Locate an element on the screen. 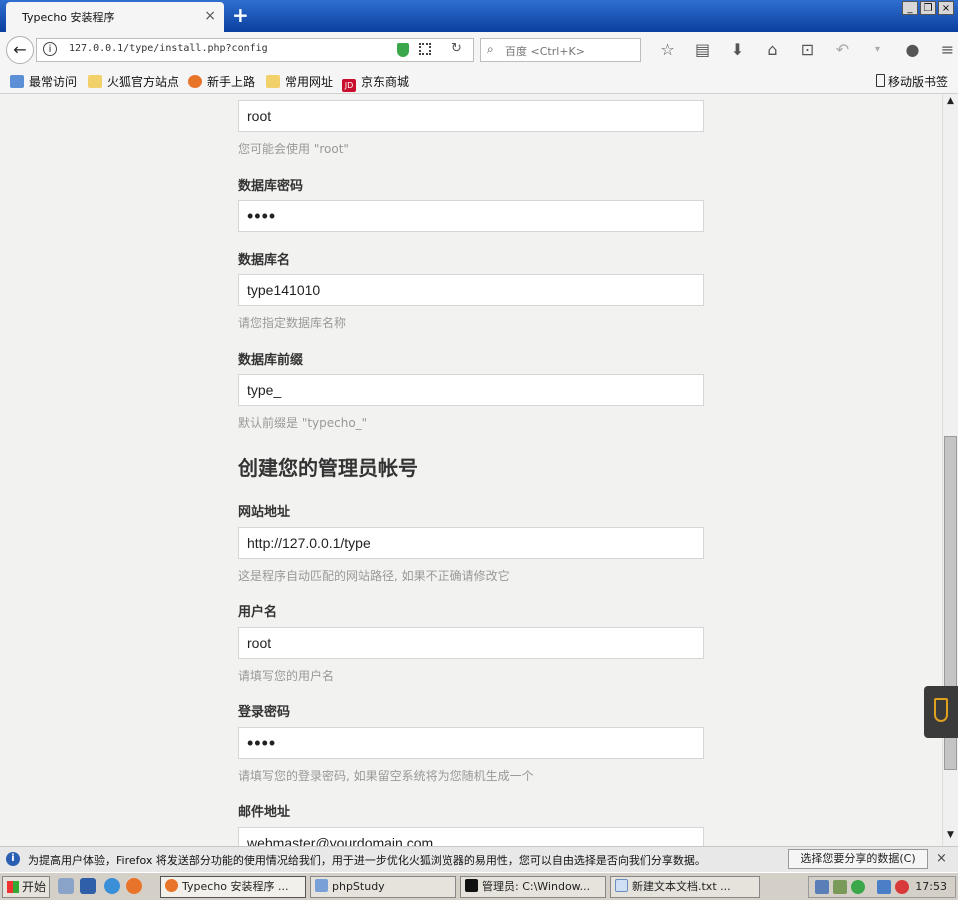 Image resolution: width=958 pixels, height=900 pixels. undo-icon: ↶ is located at coordinates (842, 50).